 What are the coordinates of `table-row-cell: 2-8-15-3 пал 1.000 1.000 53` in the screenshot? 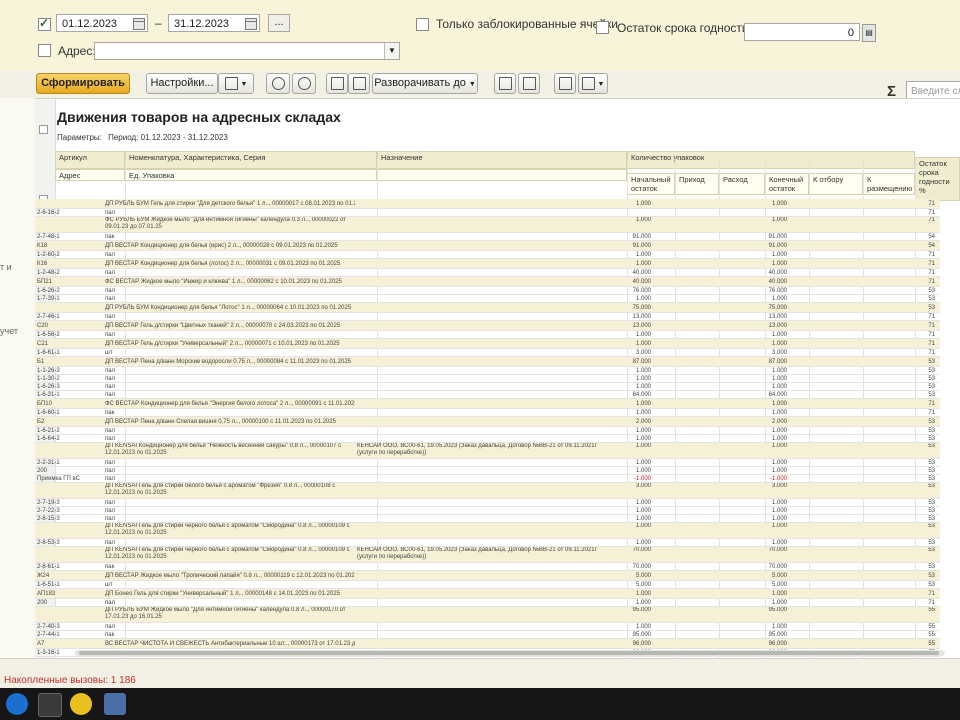 It's located at (487, 519).